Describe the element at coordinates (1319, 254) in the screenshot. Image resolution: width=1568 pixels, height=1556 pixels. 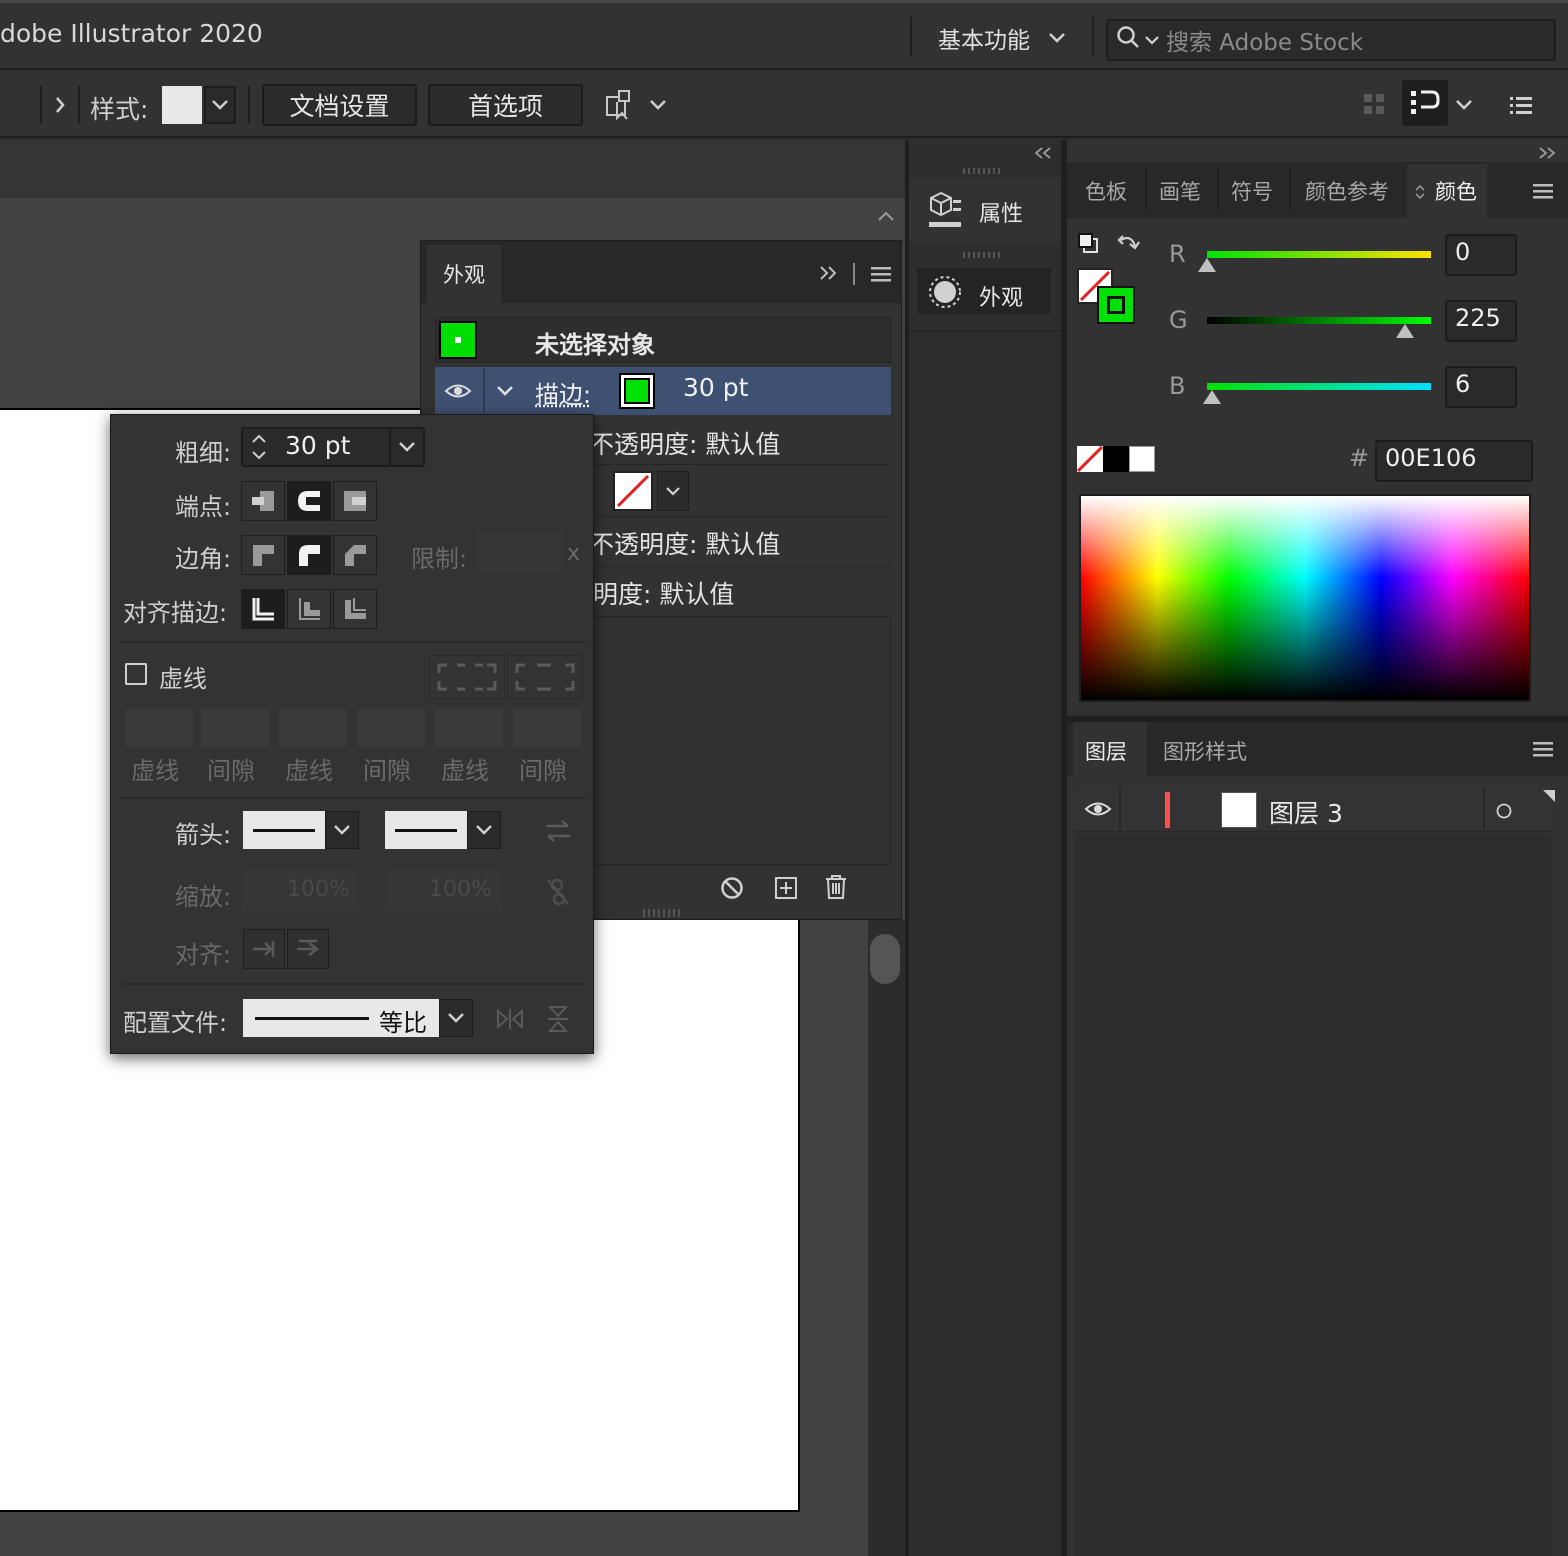
I see `r-slider-track` at that location.